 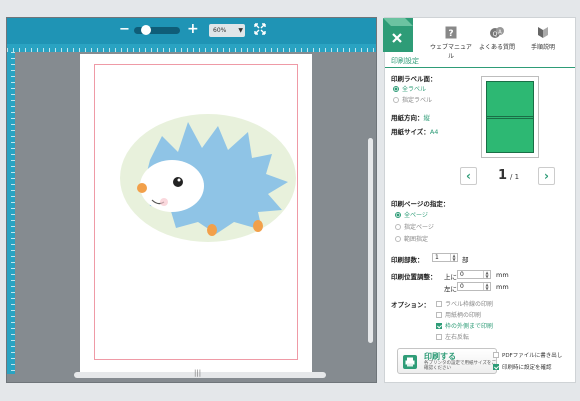 I want to click on radio-range-pages: 範囲指定, so click(x=411, y=238).